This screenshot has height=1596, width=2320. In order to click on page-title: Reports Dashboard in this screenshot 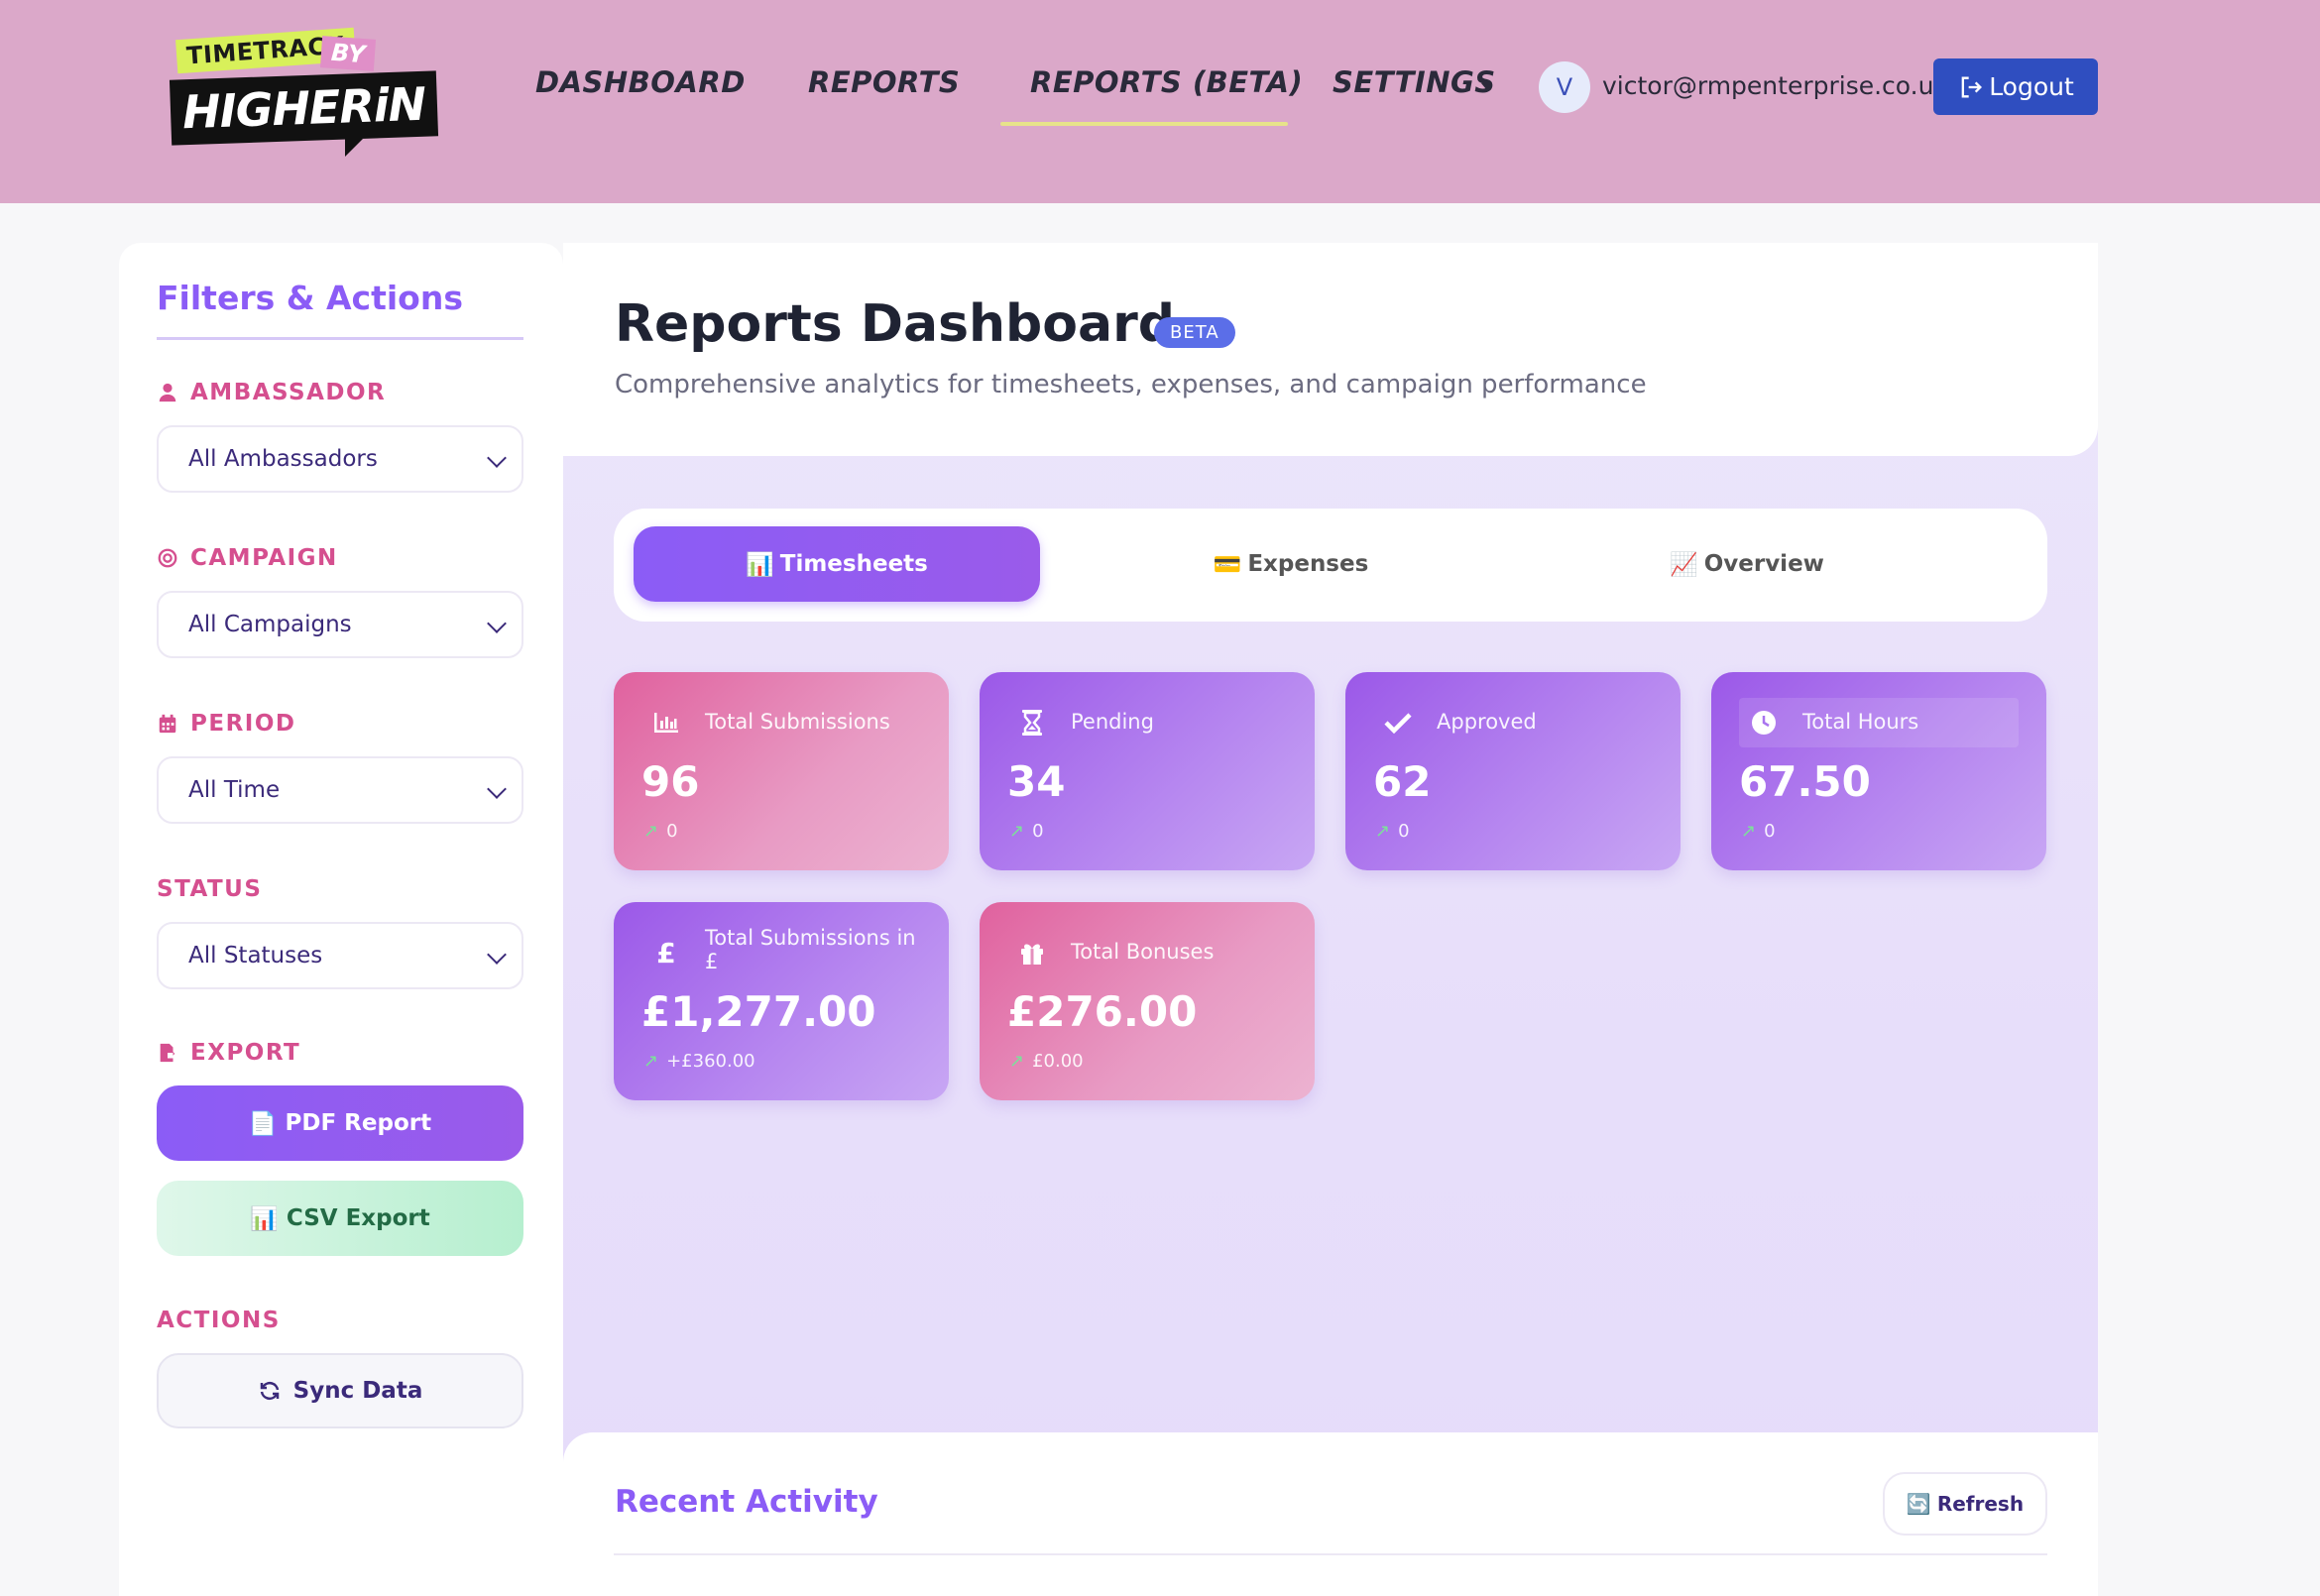, I will do `click(895, 324)`.